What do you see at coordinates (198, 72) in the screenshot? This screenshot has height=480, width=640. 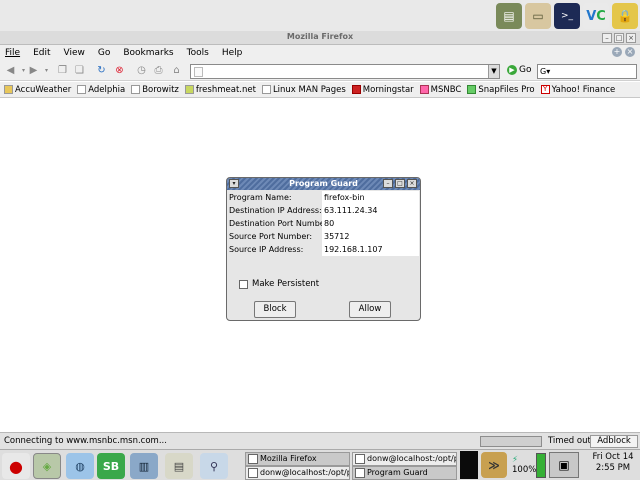 I see `page-favicon-icon` at bounding box center [198, 72].